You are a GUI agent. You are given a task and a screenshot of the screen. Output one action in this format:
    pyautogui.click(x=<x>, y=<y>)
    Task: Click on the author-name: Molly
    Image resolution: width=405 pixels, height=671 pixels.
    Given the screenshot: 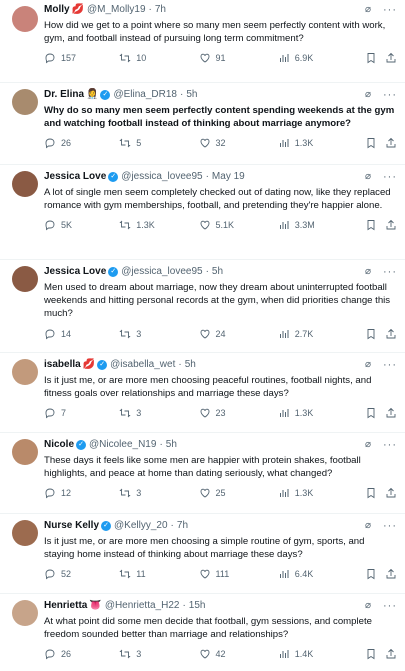 What is the action you would take?
    pyautogui.click(x=57, y=10)
    